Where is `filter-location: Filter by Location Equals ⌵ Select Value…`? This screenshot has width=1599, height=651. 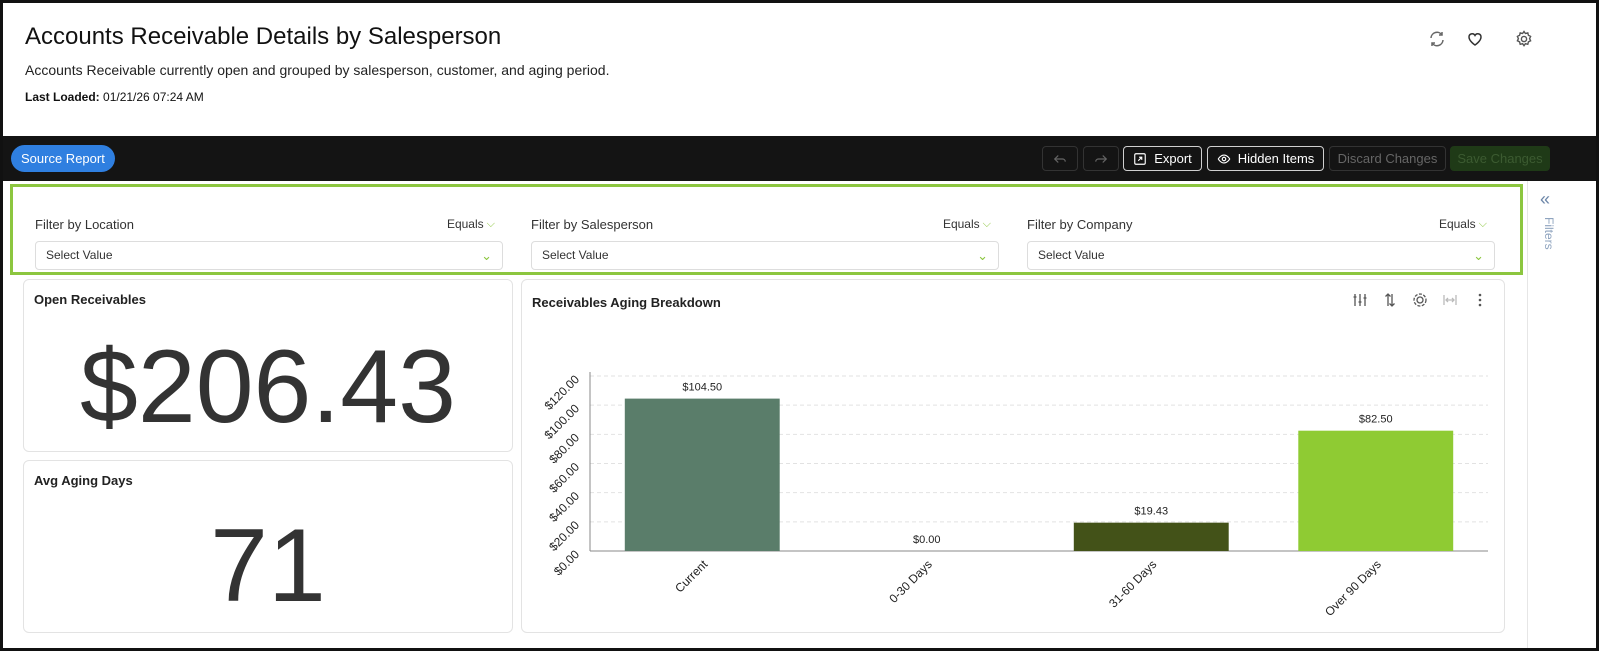 filter-location: Filter by Location Equals ⌵ Select Value… is located at coordinates (269, 229).